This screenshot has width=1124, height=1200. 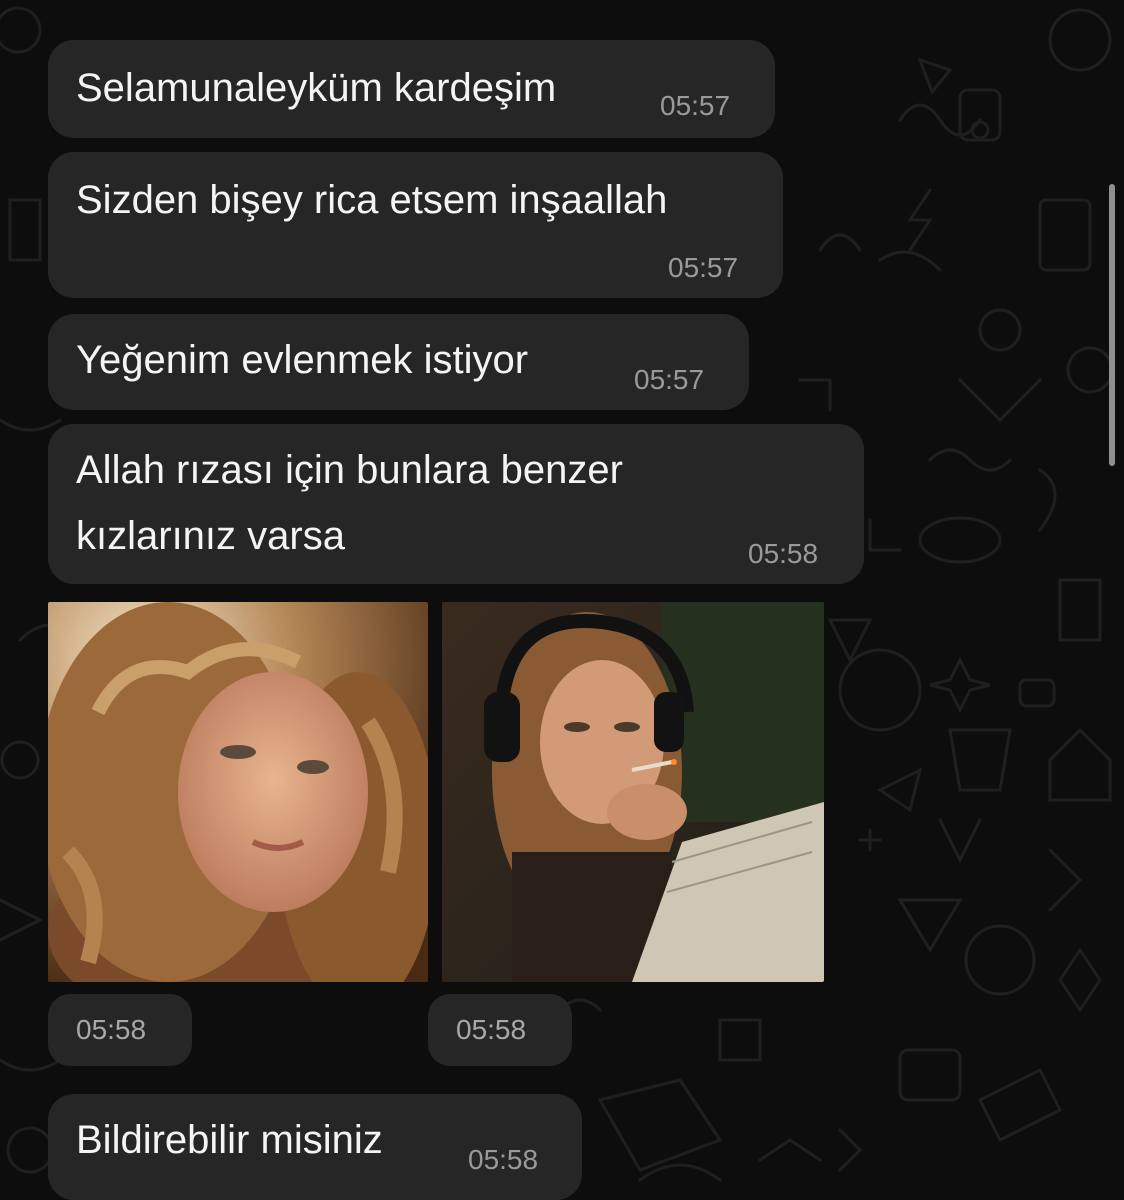 What do you see at coordinates (372, 200) in the screenshot?
I see `message-text: Sizden bişey rica etsem inşaallah` at bounding box center [372, 200].